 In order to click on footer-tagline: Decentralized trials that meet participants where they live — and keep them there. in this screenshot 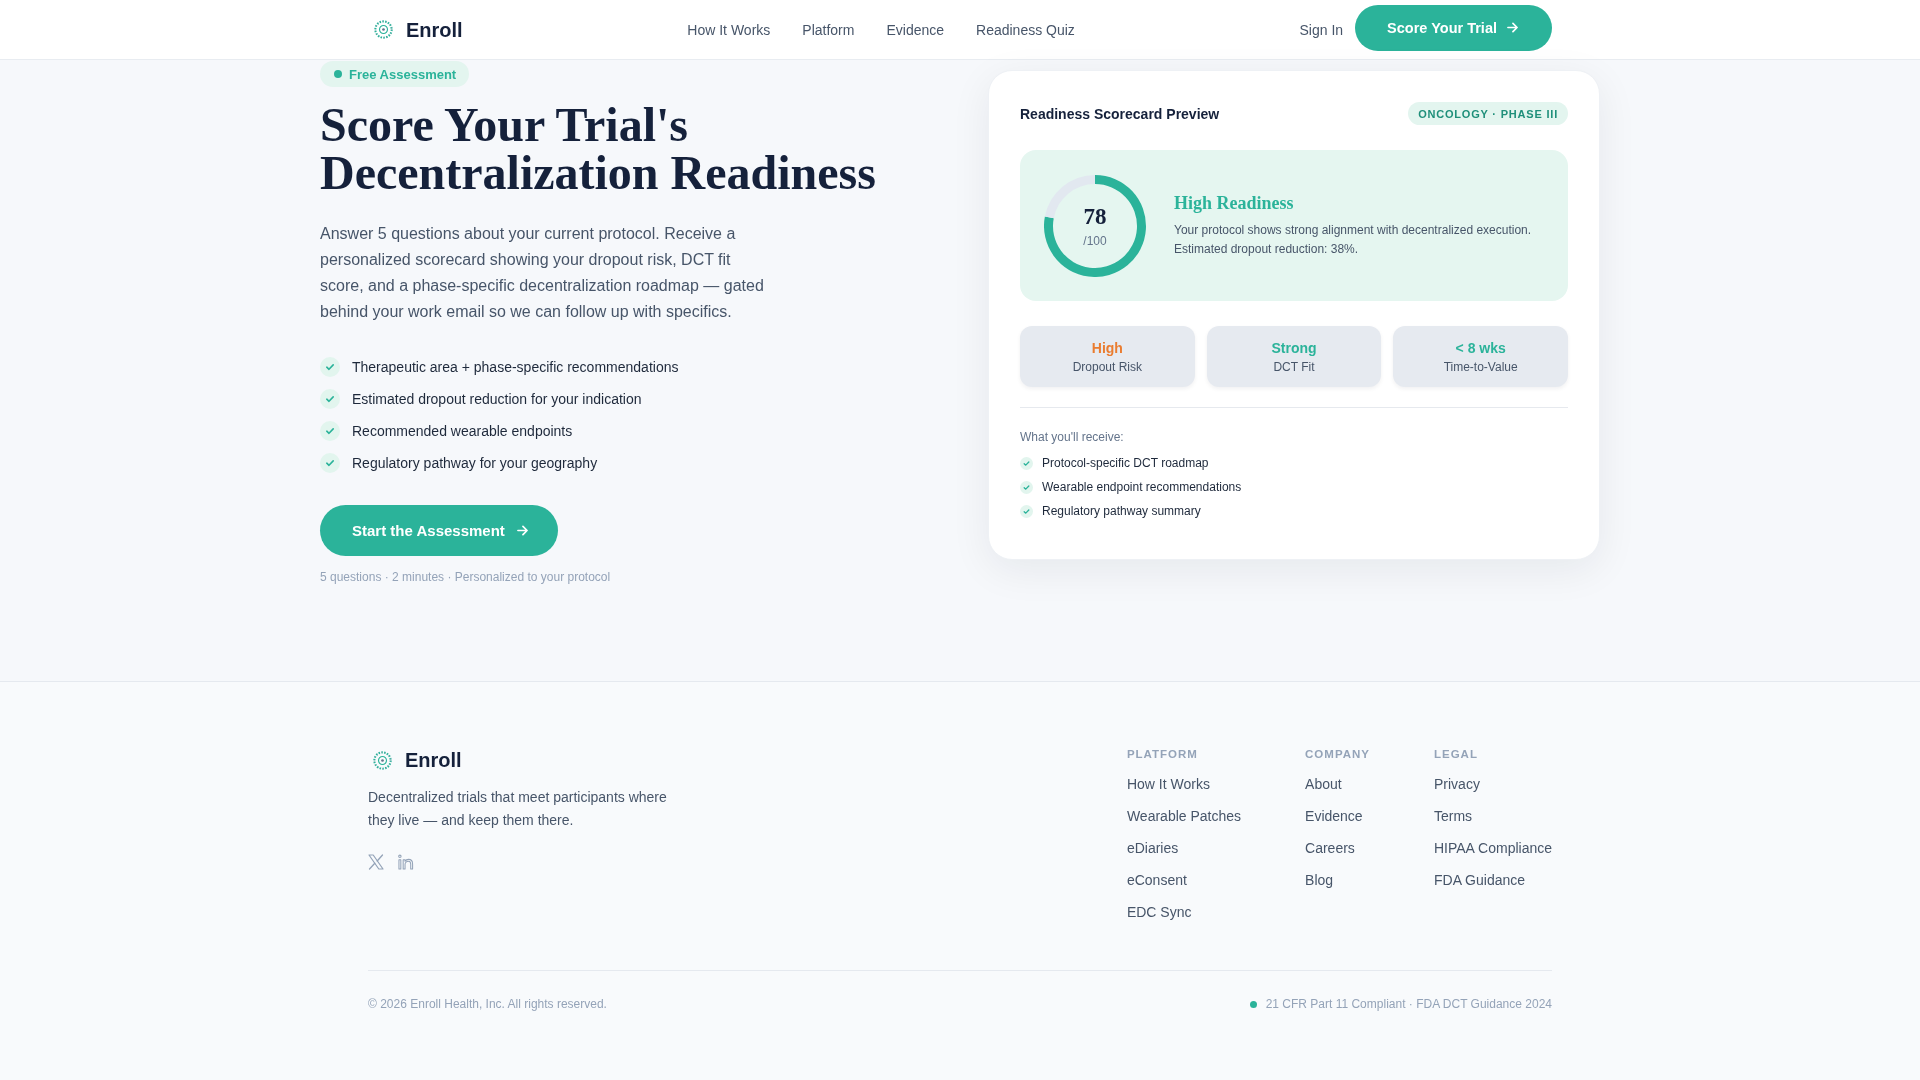, I will do `click(518, 809)`.